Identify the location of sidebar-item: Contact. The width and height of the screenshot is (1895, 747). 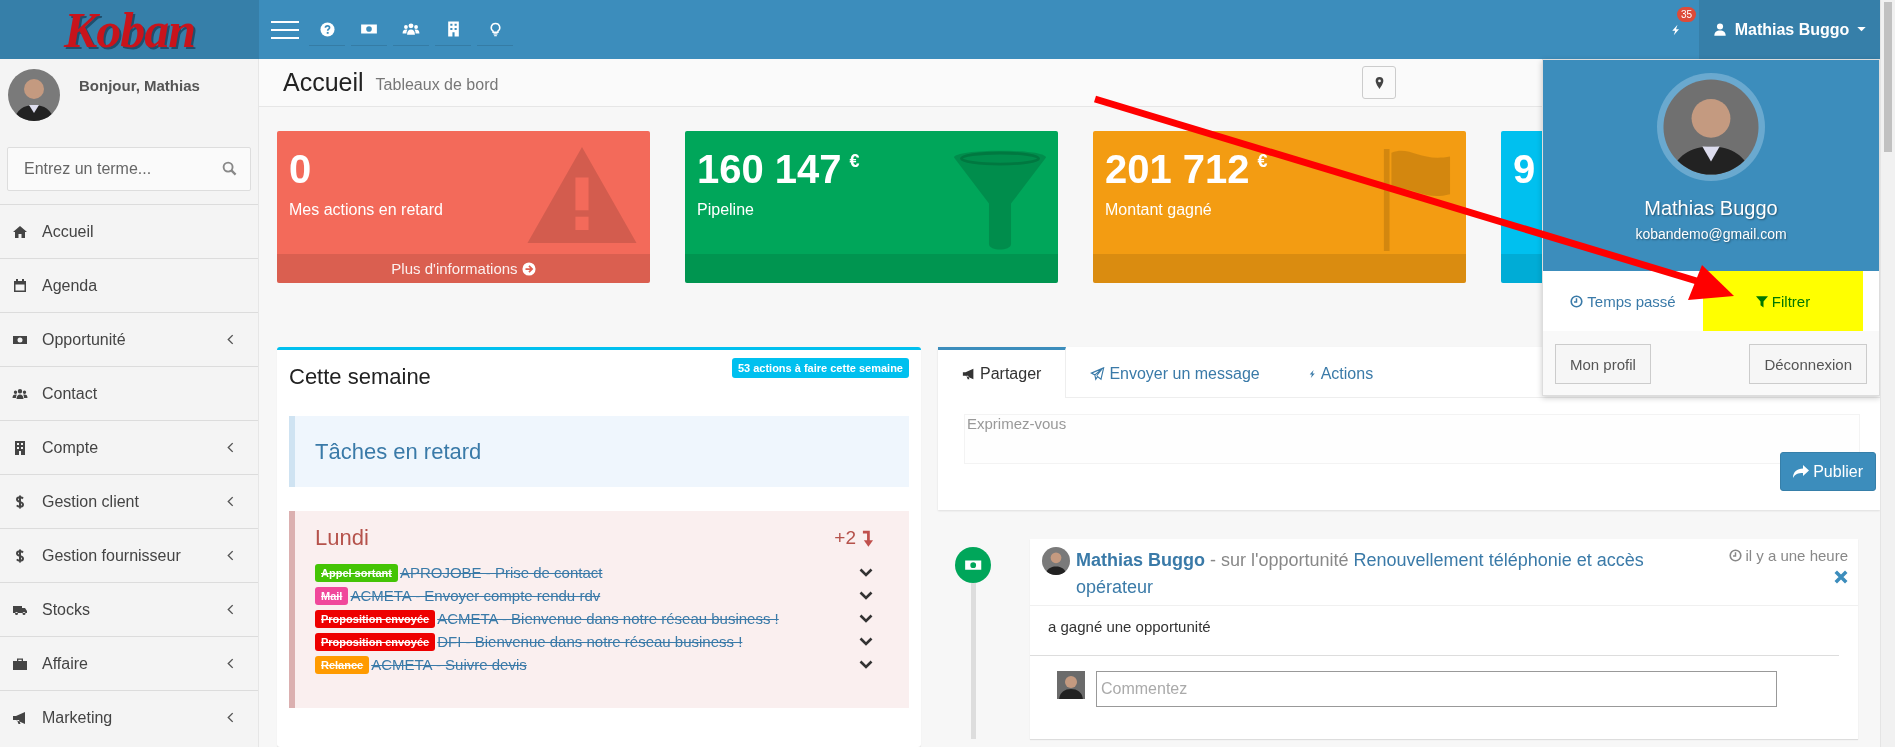
(129, 393).